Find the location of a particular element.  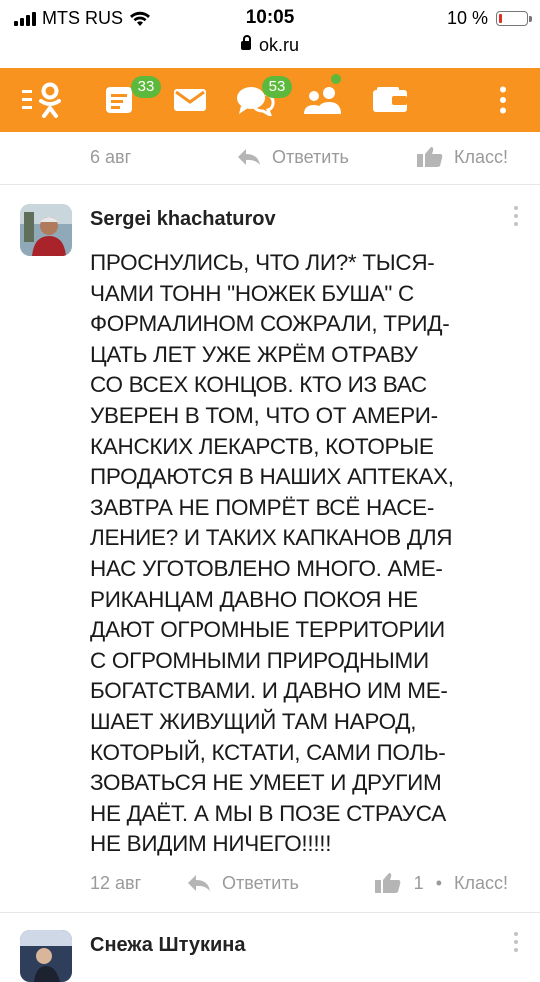

friends-icon is located at coordinates (322, 100).